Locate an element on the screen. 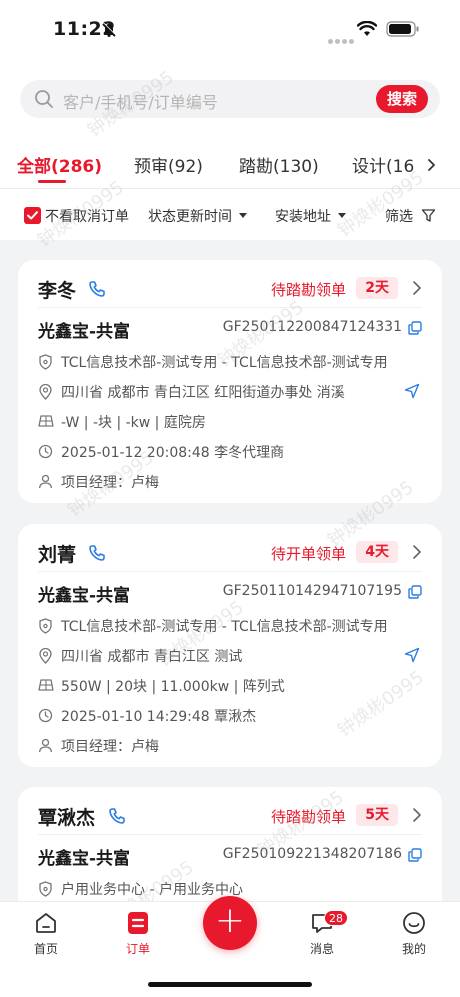 The image size is (460, 997). customer-name: 覃湫杰 is located at coordinates (67, 818).